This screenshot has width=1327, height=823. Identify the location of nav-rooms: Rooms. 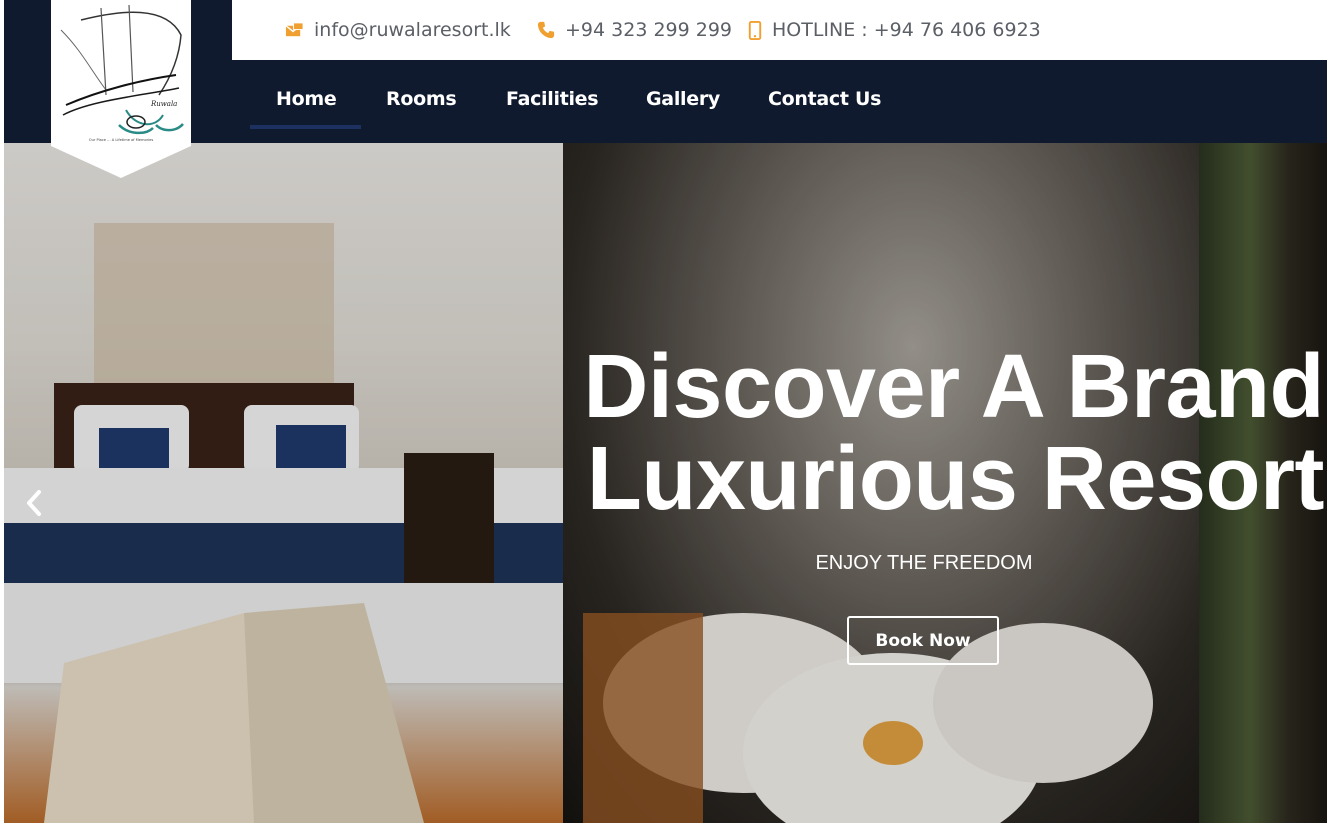
(421, 101).